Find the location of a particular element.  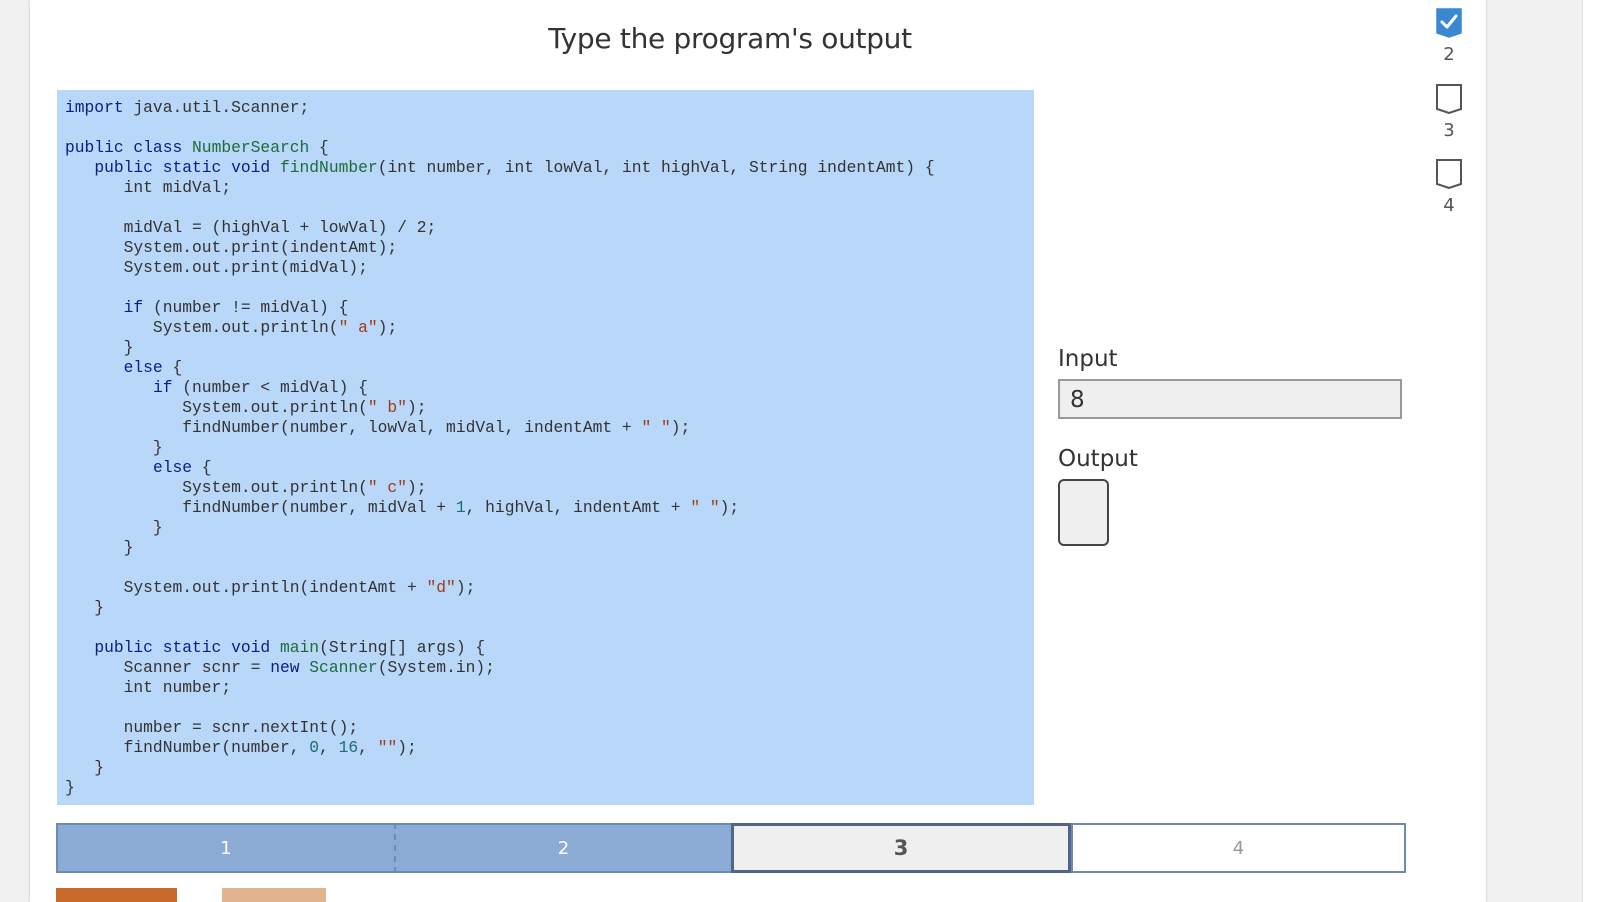

code-token: import is located at coordinates (94, 107).